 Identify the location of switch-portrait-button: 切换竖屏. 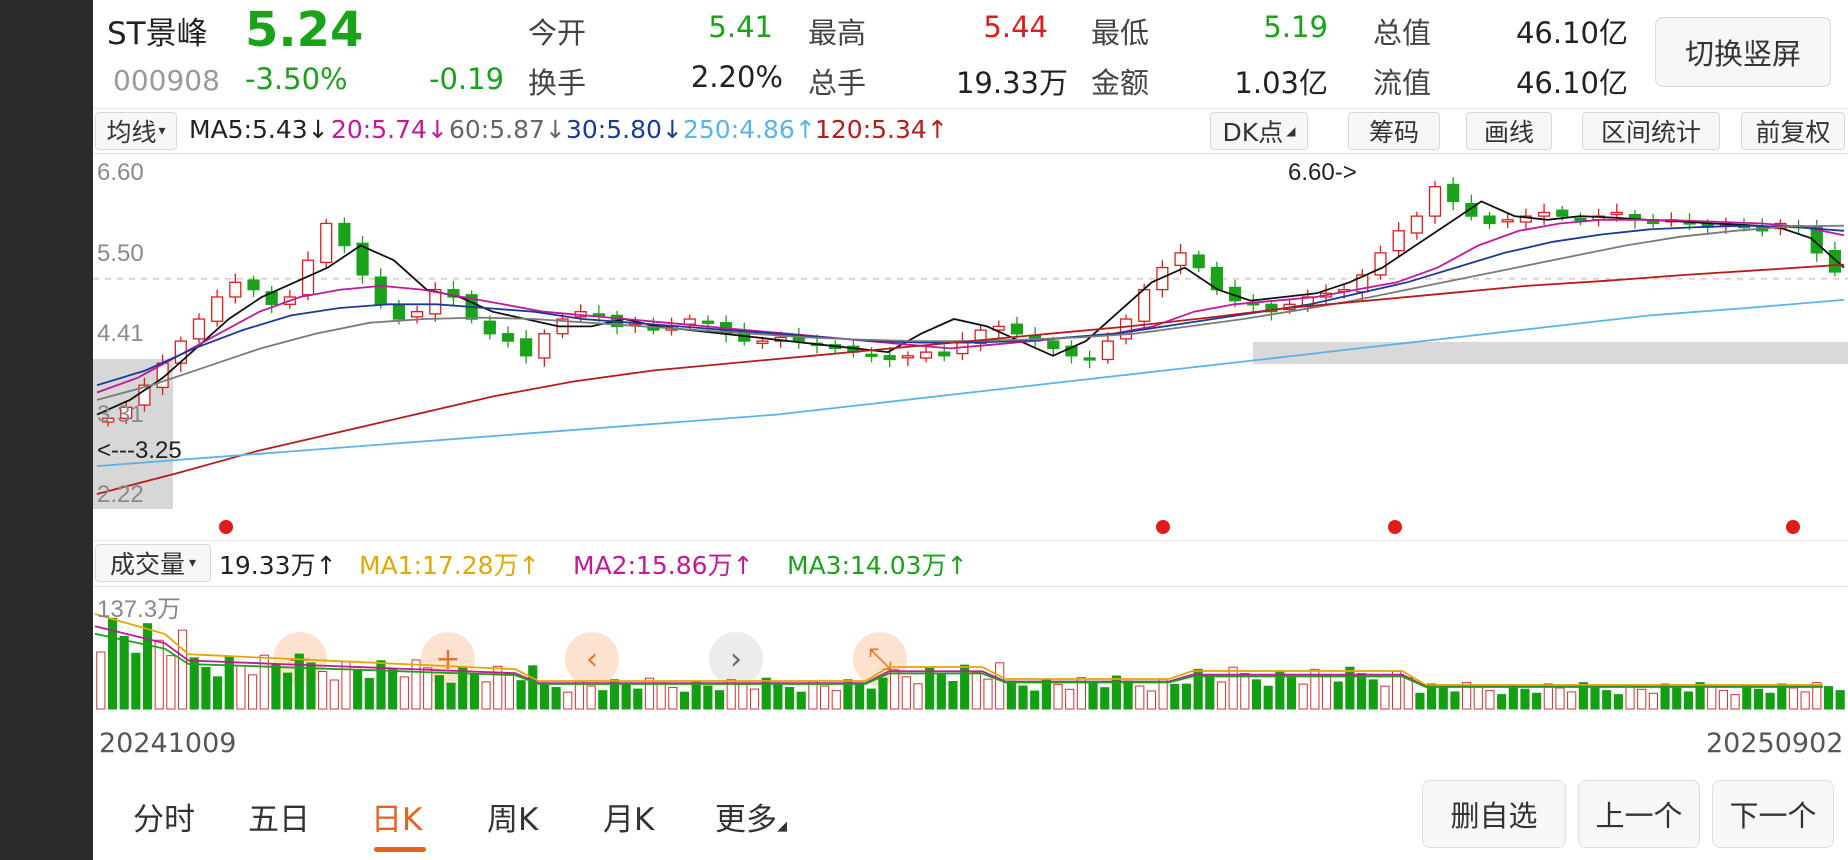
(1743, 52).